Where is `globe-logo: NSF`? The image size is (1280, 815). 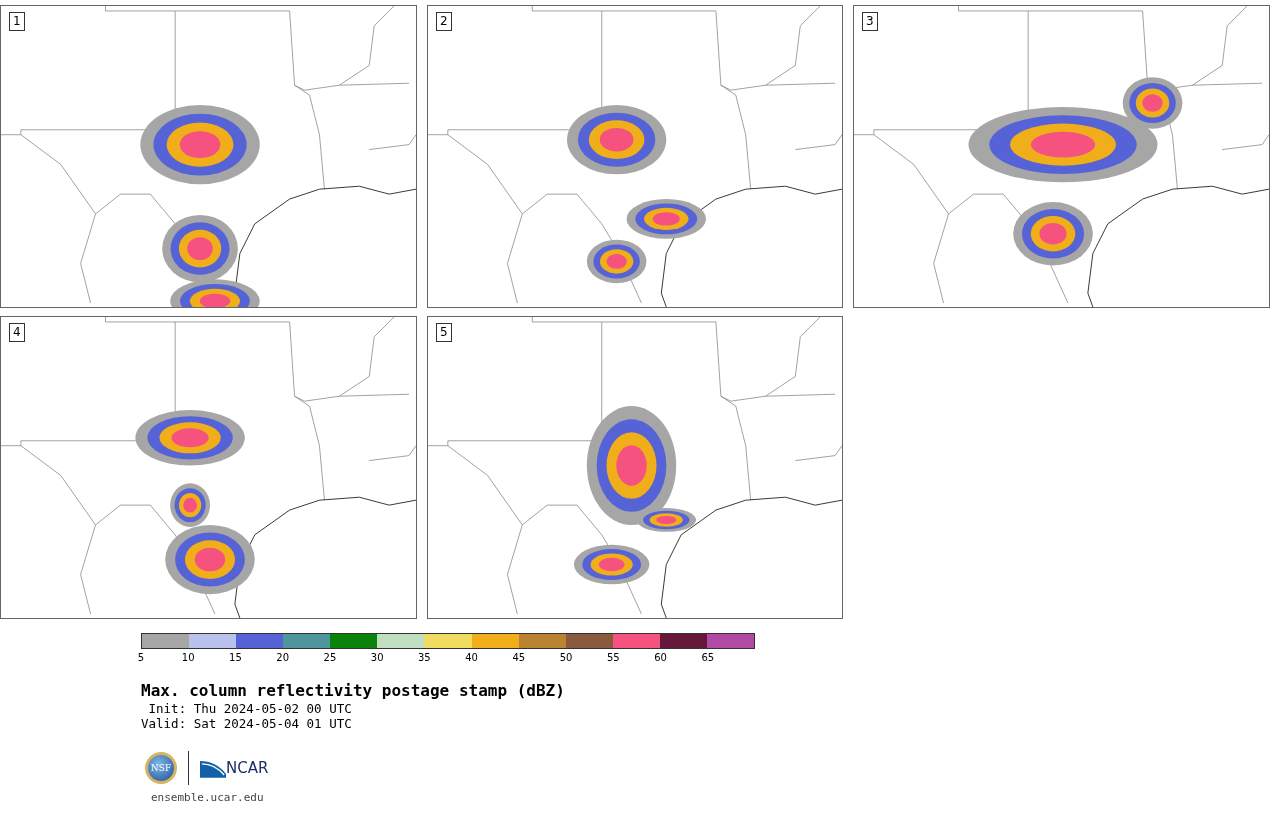 globe-logo: NSF is located at coordinates (161, 768).